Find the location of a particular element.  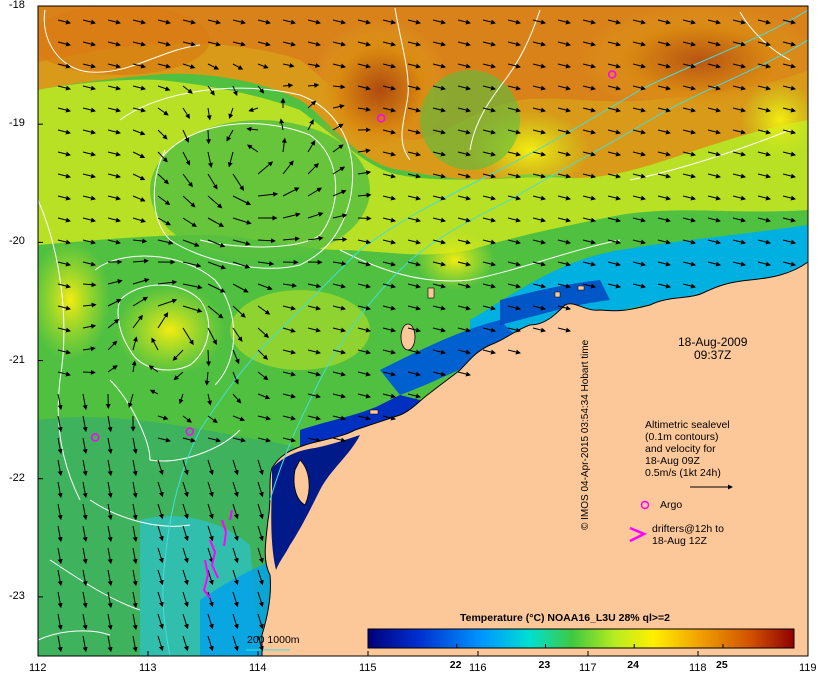

date-label: 18-Aug-2009 is located at coordinates (713, 342).